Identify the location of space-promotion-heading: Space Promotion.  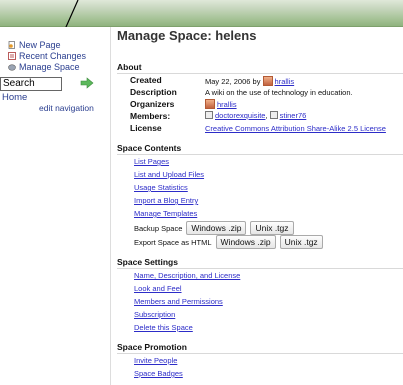
(152, 347).